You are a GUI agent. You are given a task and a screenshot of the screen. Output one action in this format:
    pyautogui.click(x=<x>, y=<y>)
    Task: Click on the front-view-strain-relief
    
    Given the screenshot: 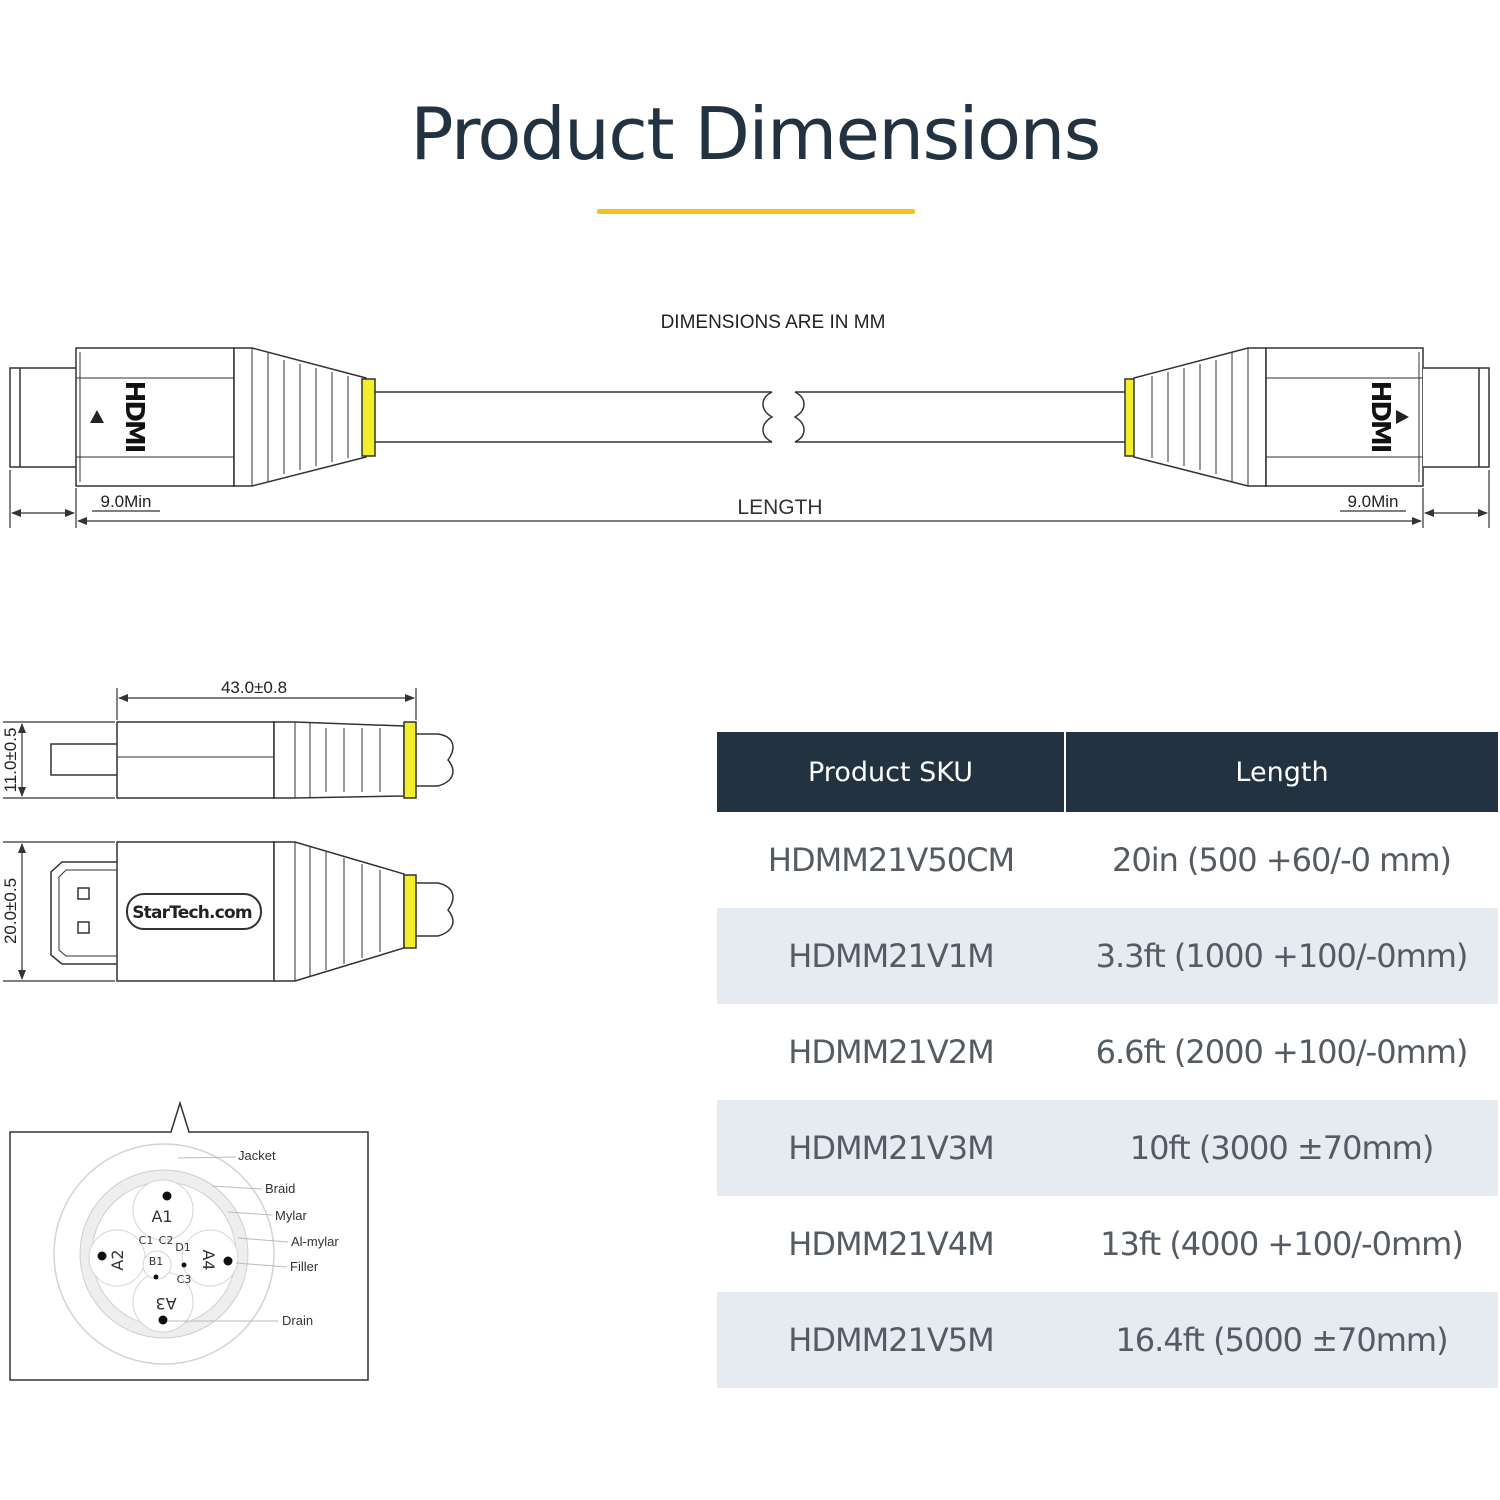 What is the action you would take?
    pyautogui.click(x=339, y=911)
    